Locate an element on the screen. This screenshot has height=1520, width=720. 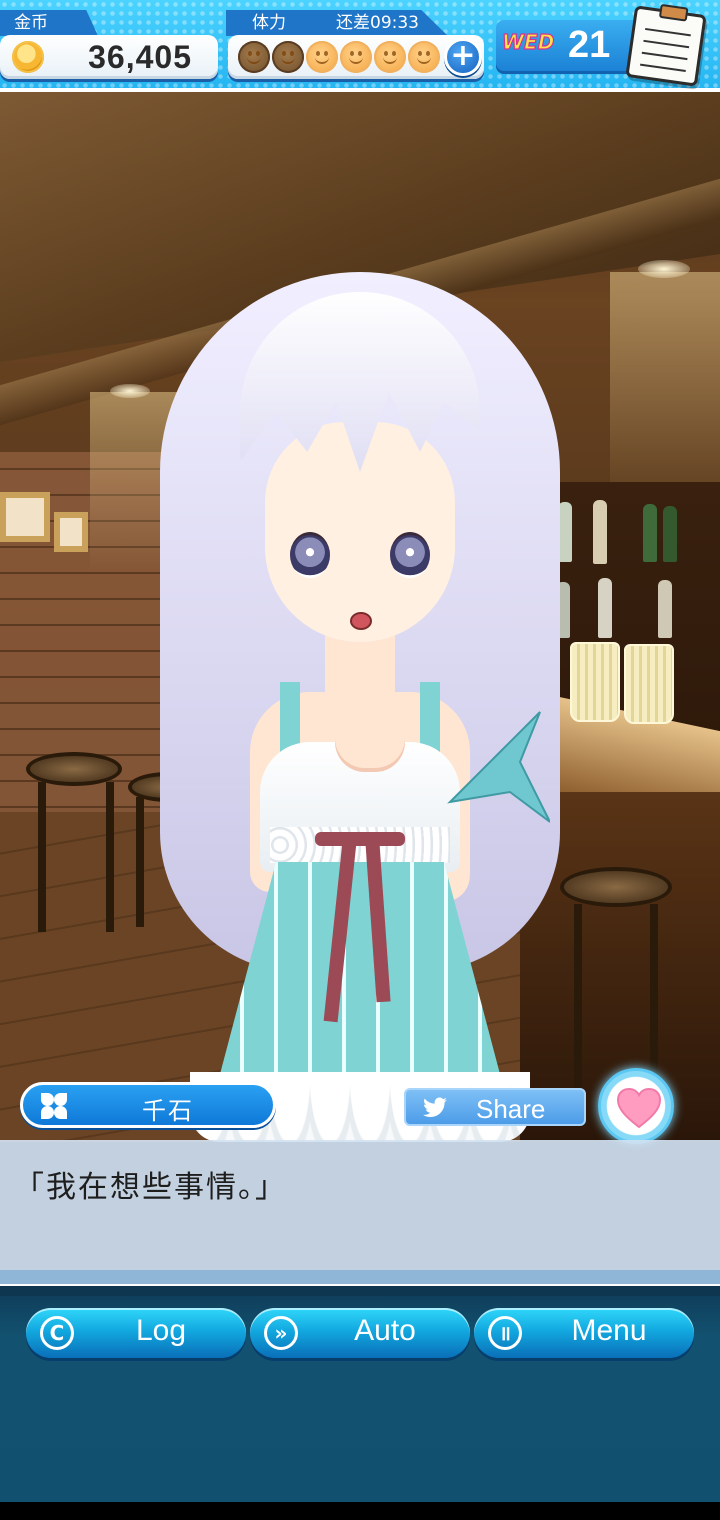
navigation-gutter is located at coordinates (360, 1511).